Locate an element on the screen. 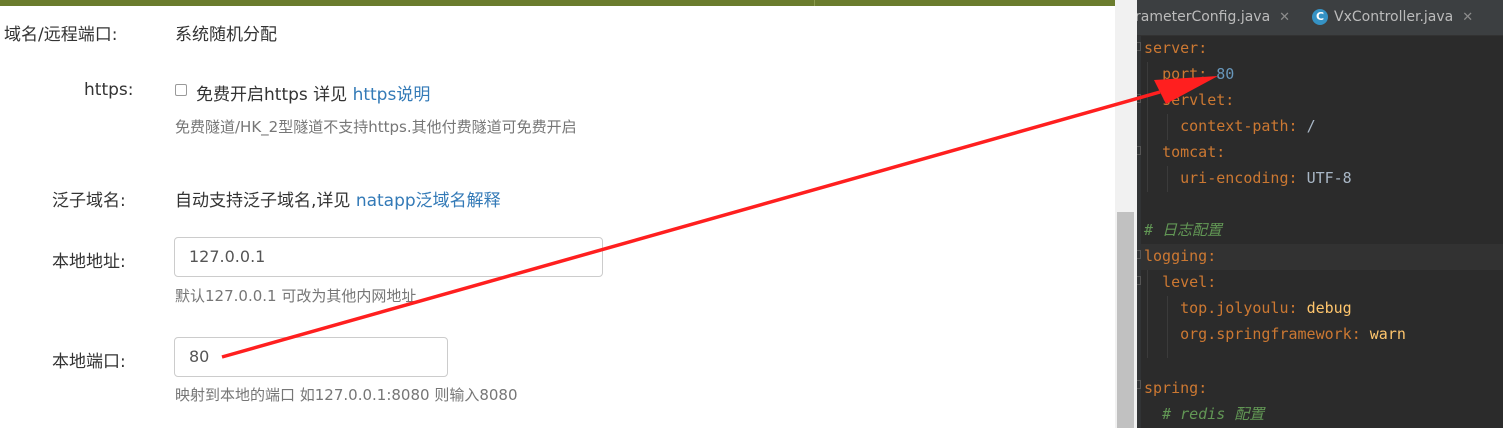  scrollbar-thumb is located at coordinates (1125, 320).